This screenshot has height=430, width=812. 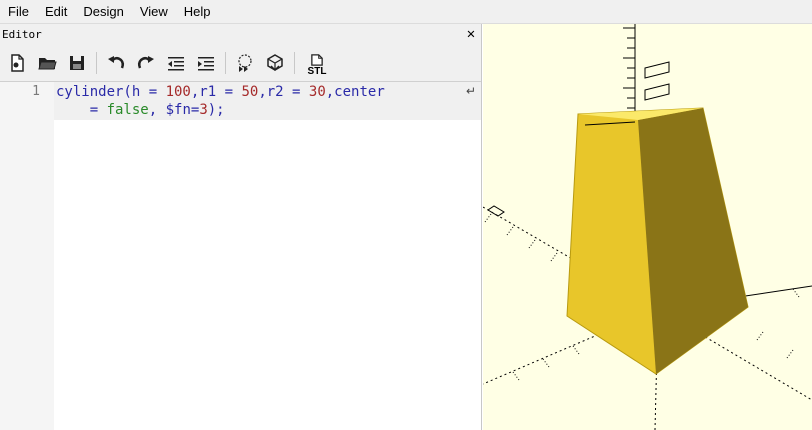 What do you see at coordinates (241, 34) in the screenshot?
I see `editor-title-bar: Editor ✕` at bounding box center [241, 34].